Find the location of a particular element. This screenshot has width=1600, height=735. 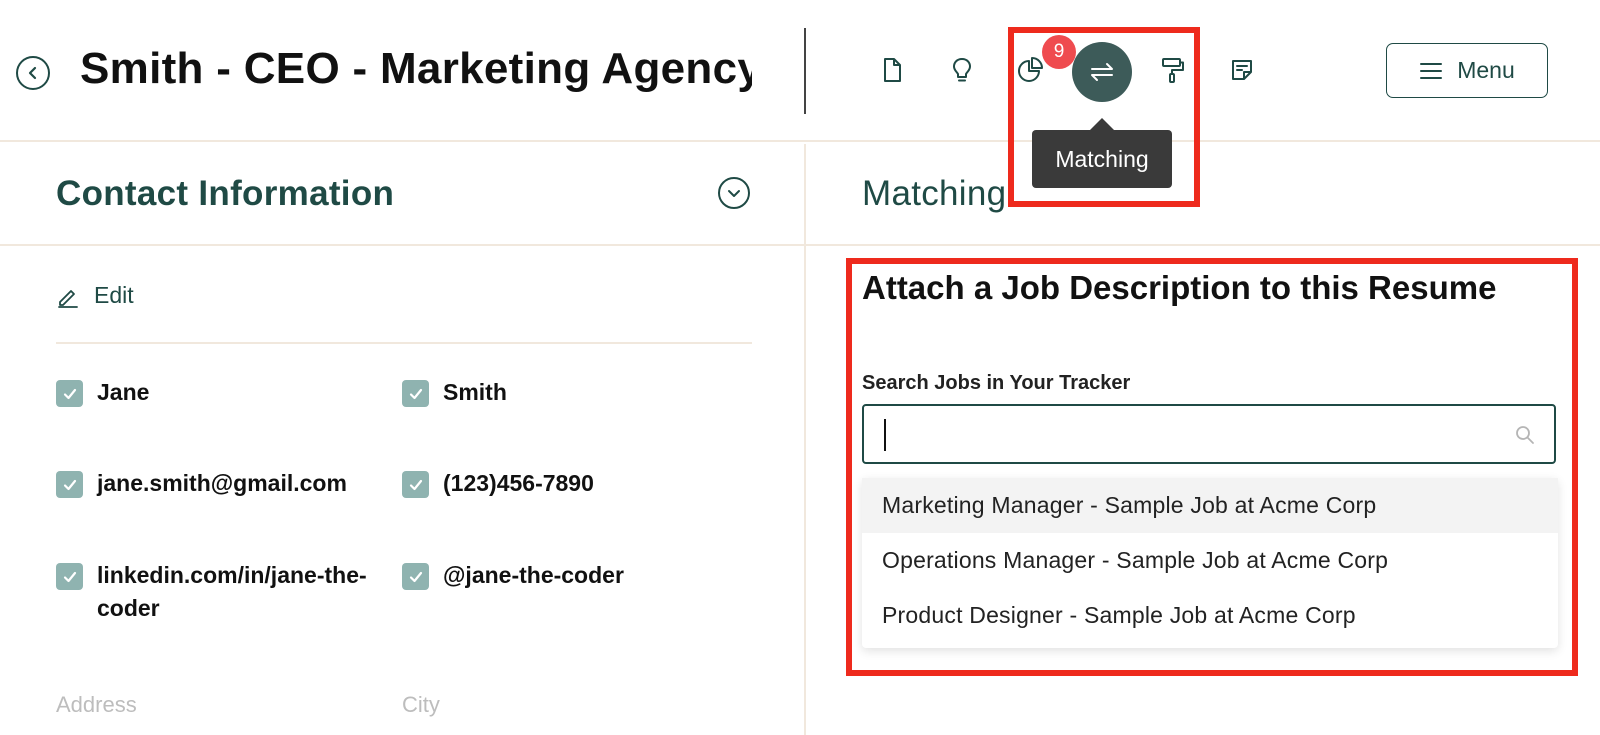

email-field: jane.smith@gmail.com is located at coordinates (201, 485).